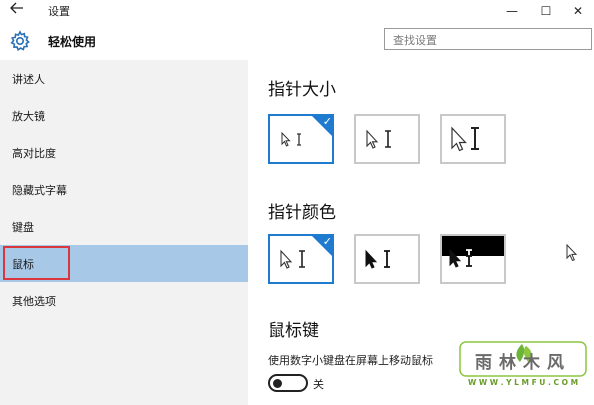 The height and width of the screenshot is (405, 594). What do you see at coordinates (415, 40) in the screenshot?
I see `search-placeholder: 查找设置` at bounding box center [415, 40].